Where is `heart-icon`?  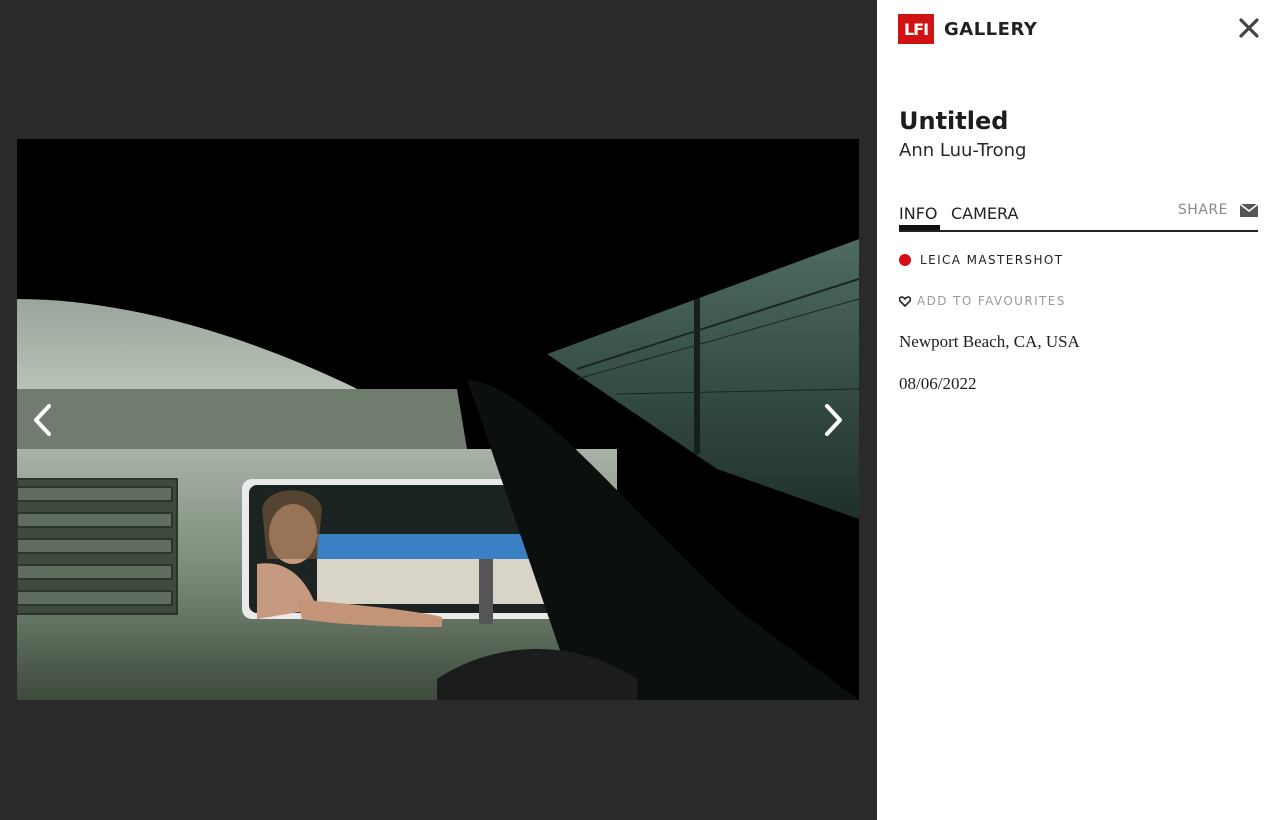
heart-icon is located at coordinates (905, 301).